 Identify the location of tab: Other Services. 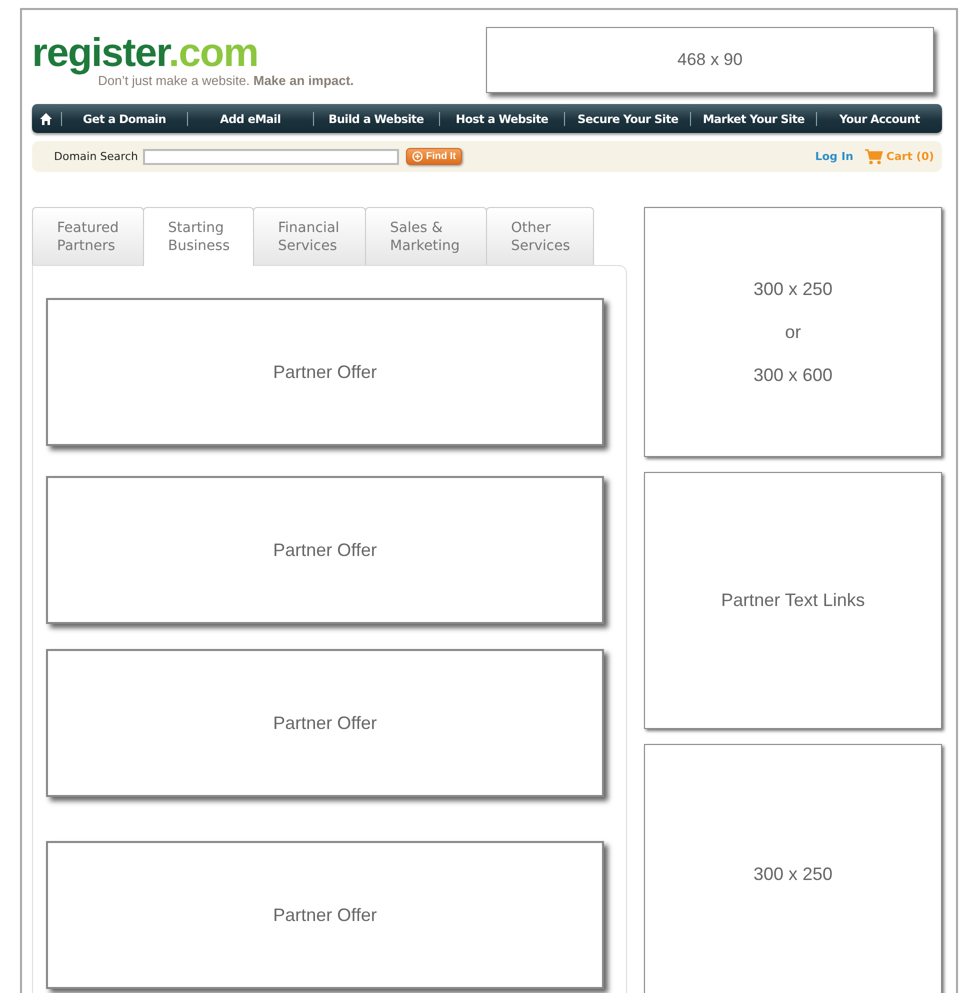
(540, 236).